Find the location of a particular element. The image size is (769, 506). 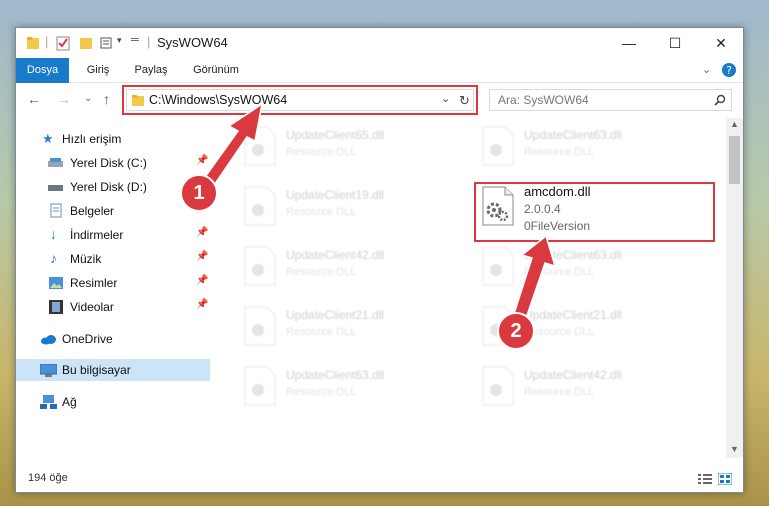

up-arrow-icon: ↑ is located at coordinates (106, 99).